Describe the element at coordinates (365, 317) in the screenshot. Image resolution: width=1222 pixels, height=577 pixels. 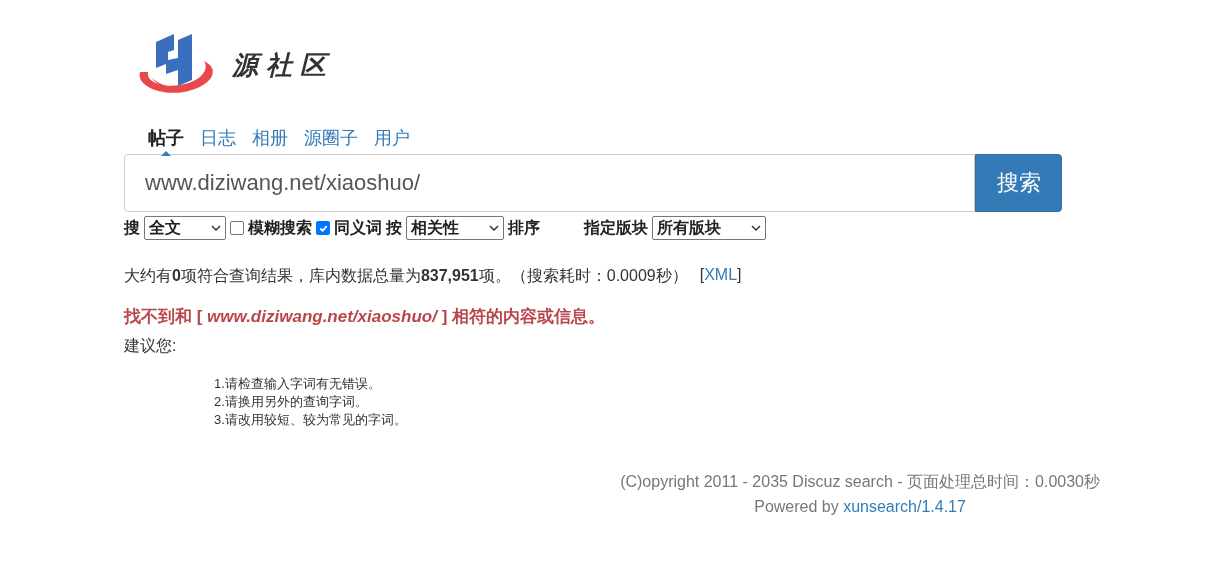
I see `not-found-message: 找不到和 [ www.diziwang.net/xiaoshuo/ ] 相符的内容或信息。` at that location.